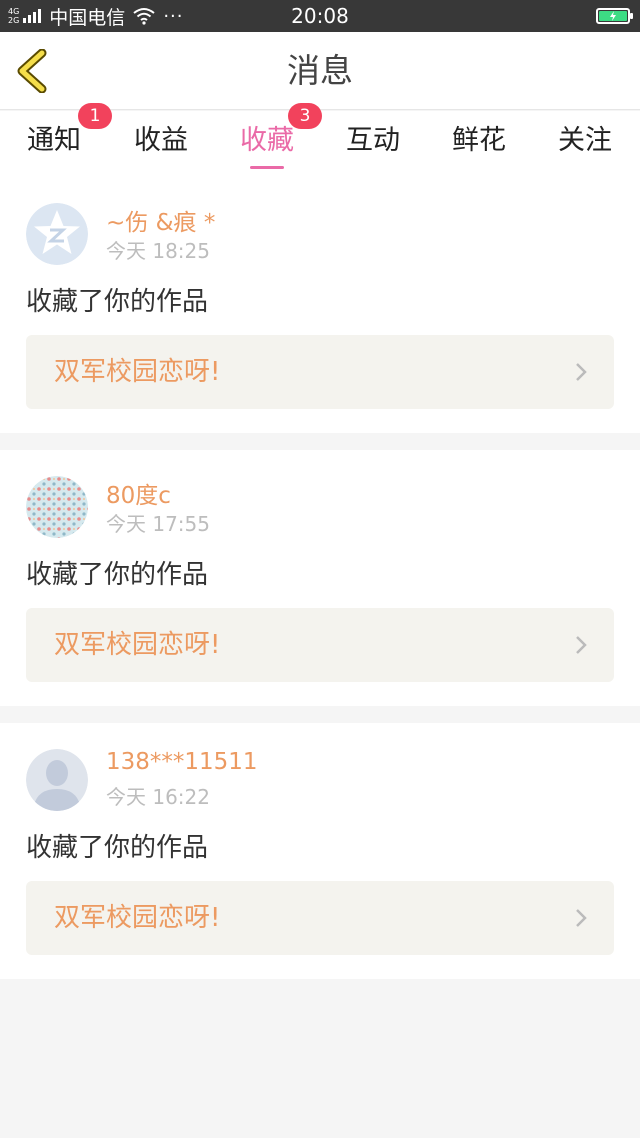 This screenshot has width=640, height=1138. I want to click on username: 80度c, so click(138, 493).